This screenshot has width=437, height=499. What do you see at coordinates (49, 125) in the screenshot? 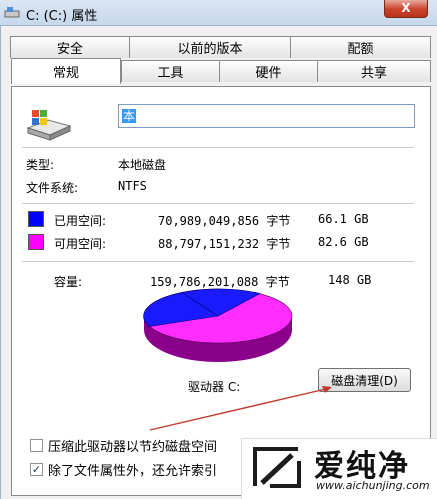
I see `hard-drive-icon` at bounding box center [49, 125].